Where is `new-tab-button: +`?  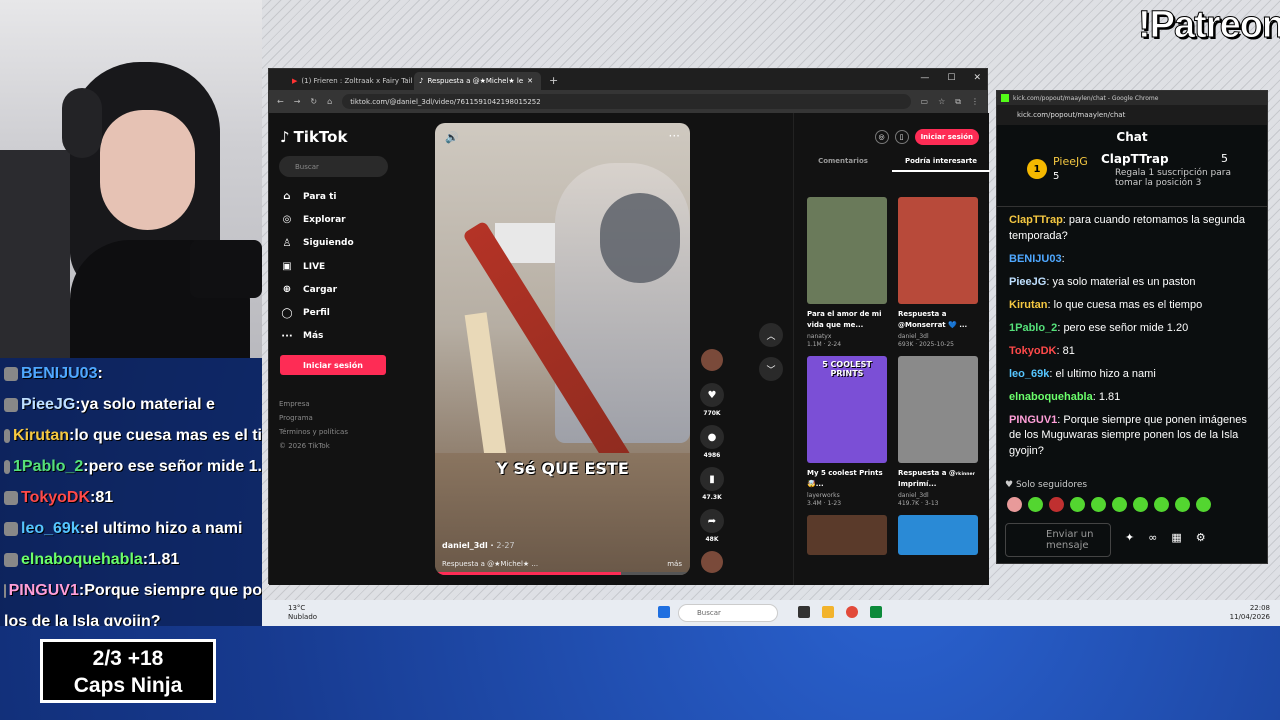 new-tab-button: + is located at coordinates (553, 82).